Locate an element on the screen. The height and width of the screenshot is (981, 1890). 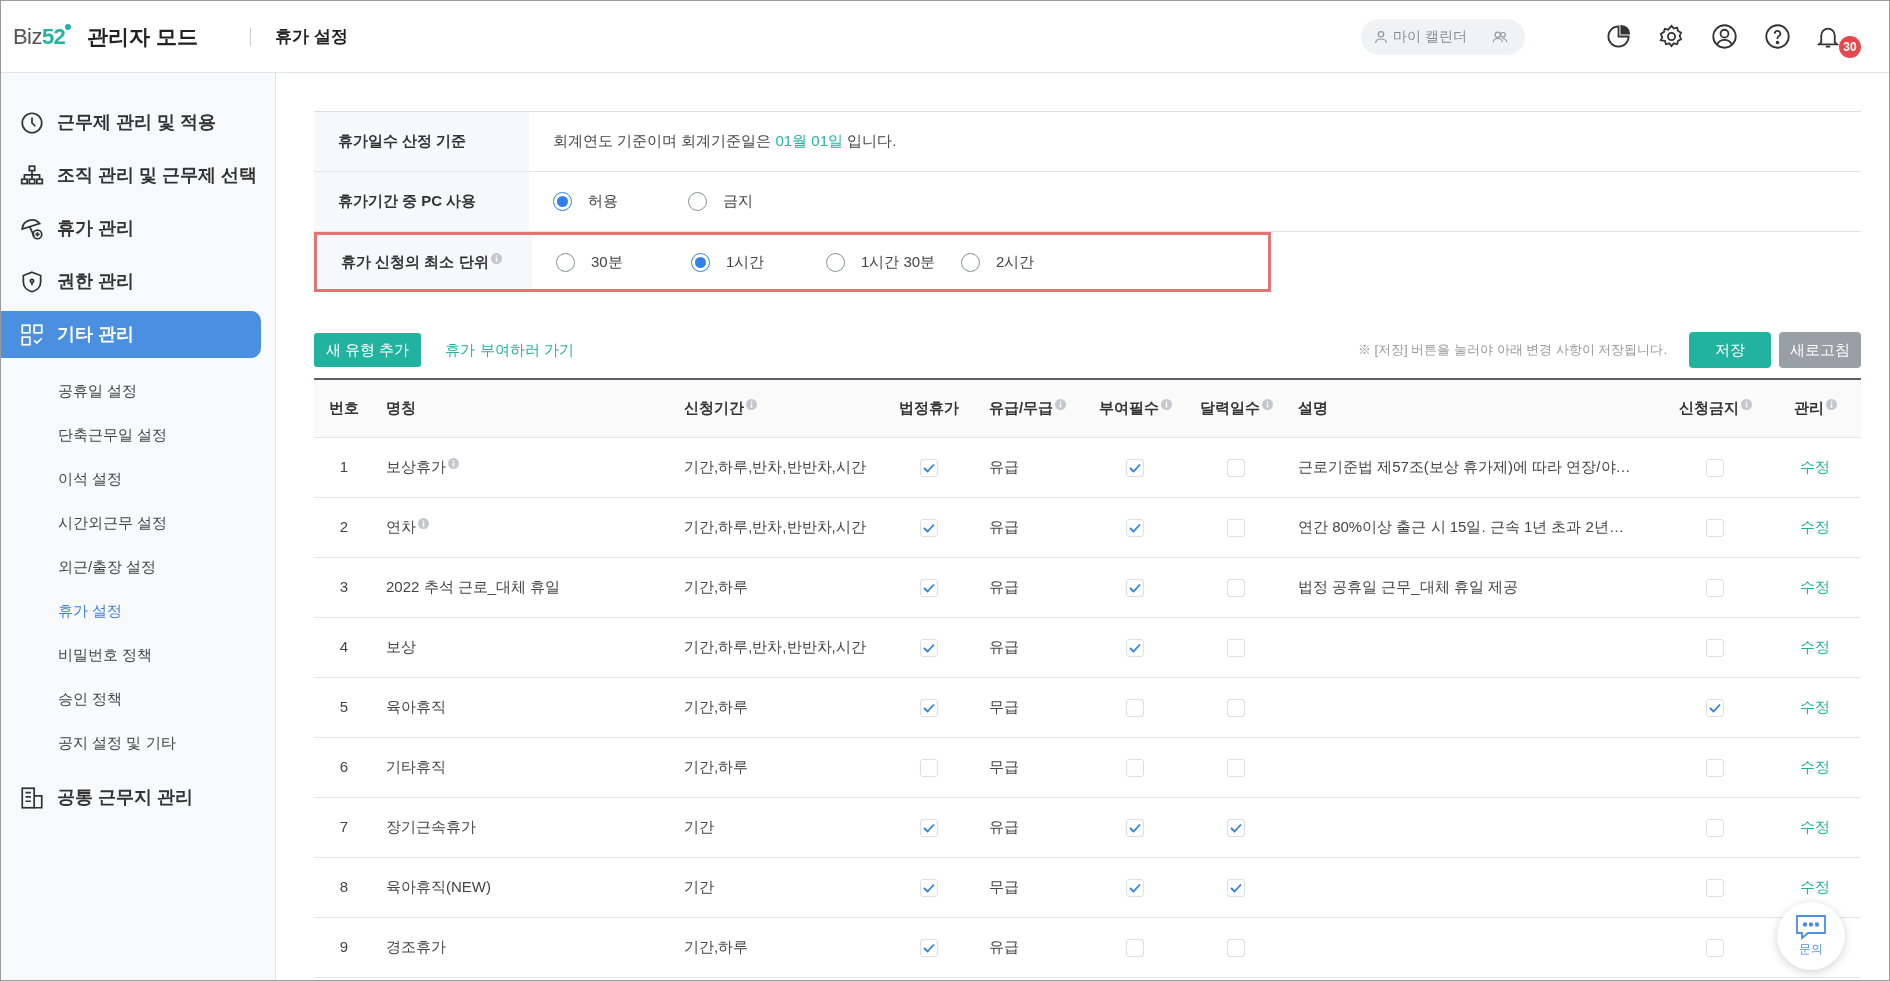
radio-label: 30분 is located at coordinates (607, 262).